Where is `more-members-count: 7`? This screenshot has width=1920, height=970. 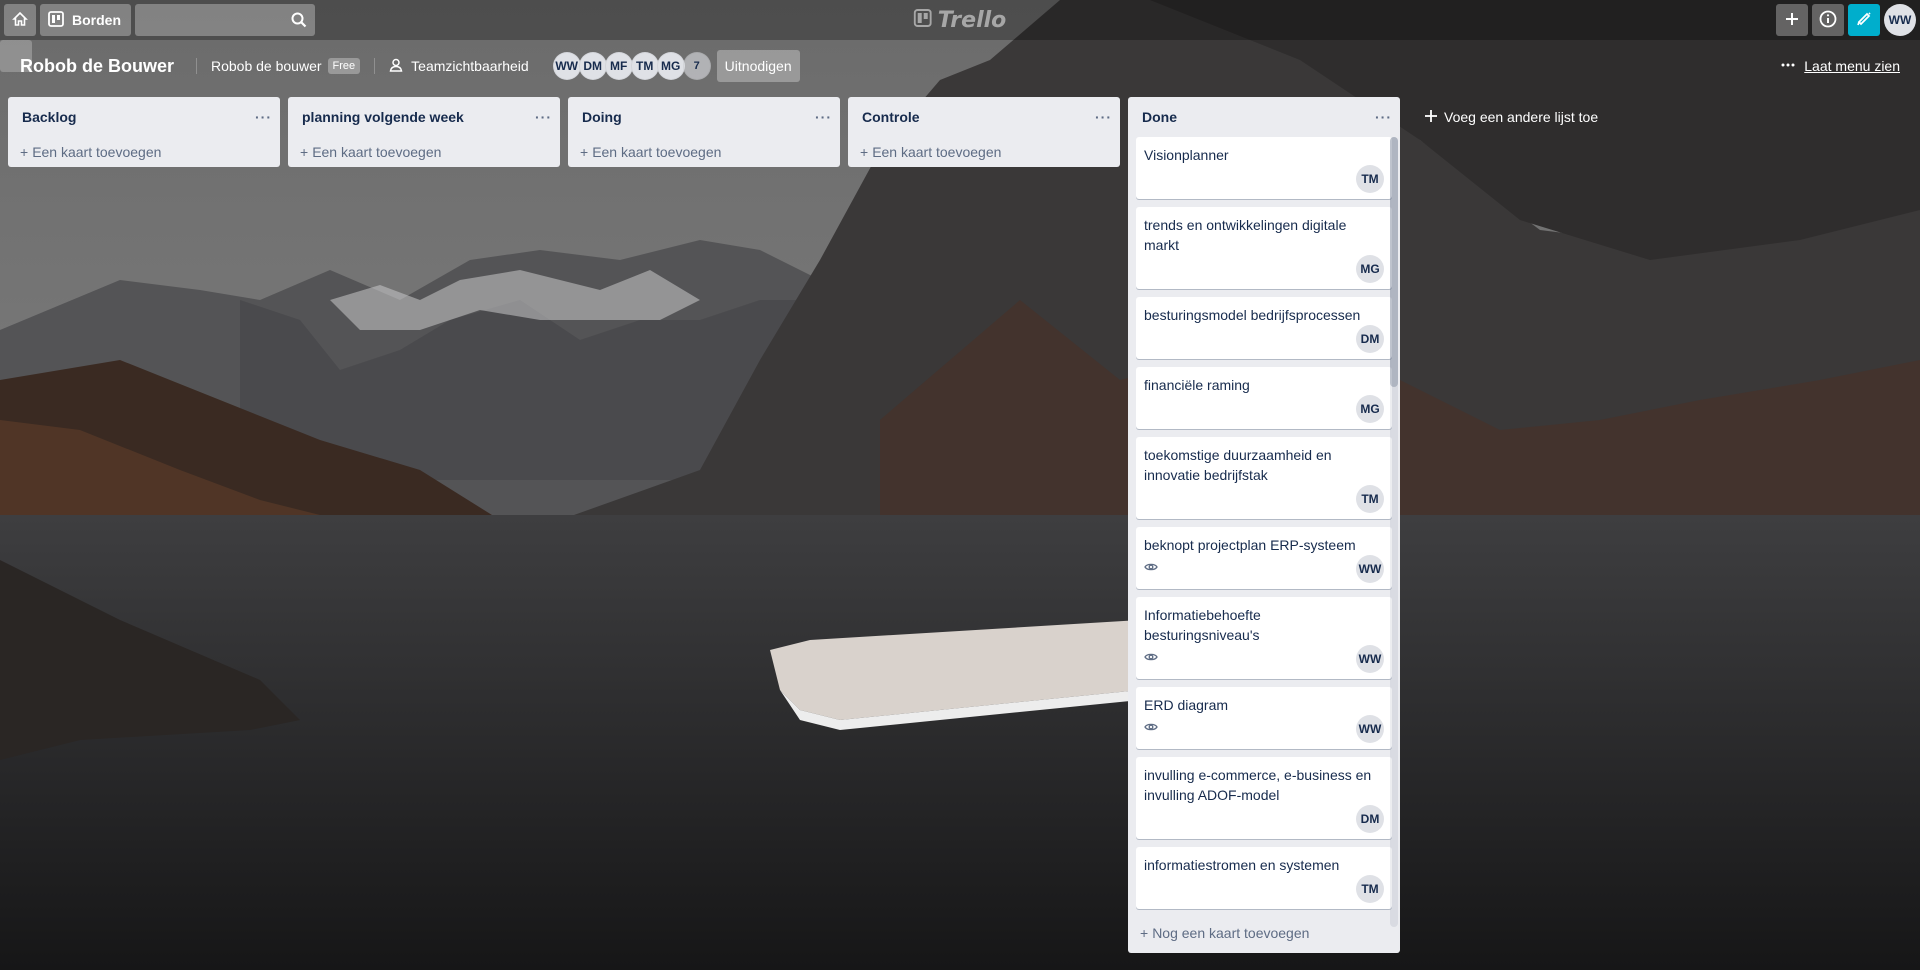
more-members-count: 7 is located at coordinates (696, 66).